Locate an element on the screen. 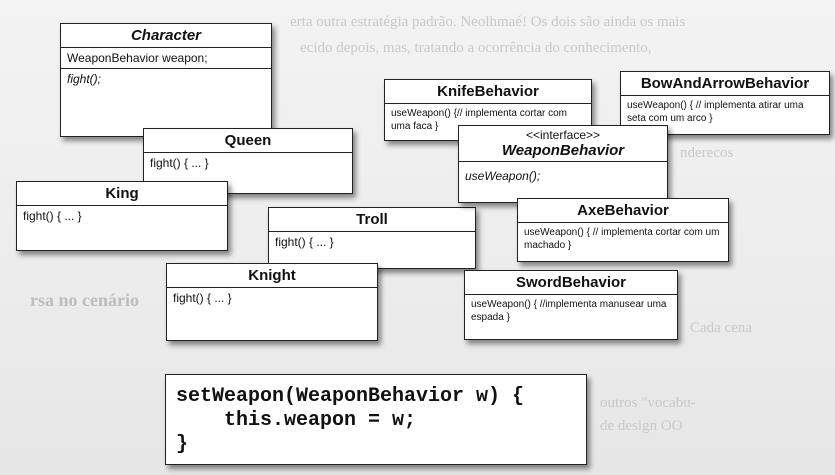 The image size is (835, 475). character-method: fight(); is located at coordinates (84, 79).